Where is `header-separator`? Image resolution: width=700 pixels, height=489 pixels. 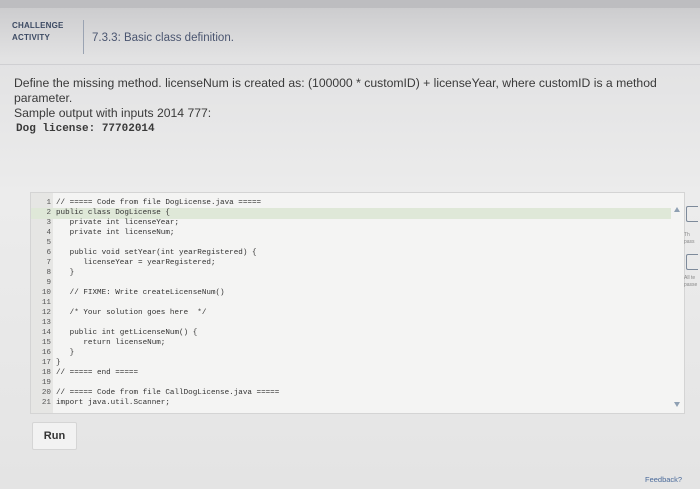 header-separator is located at coordinates (350, 64).